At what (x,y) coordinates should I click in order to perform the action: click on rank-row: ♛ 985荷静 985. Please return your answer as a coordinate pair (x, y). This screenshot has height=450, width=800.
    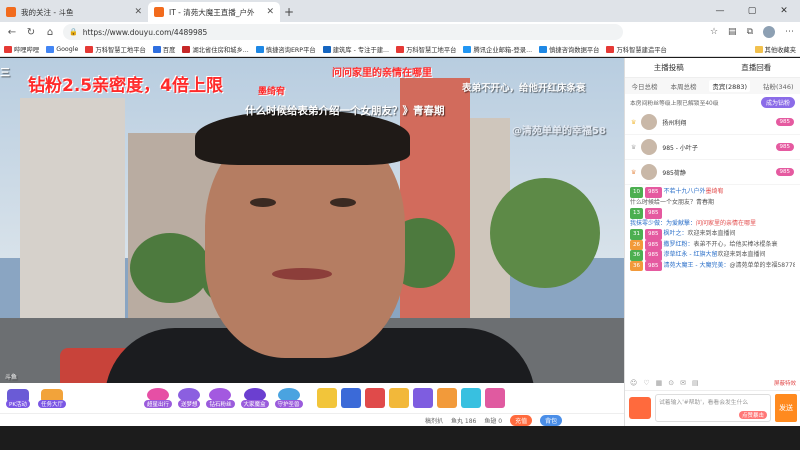
    Looking at the image, I should click on (712, 172).